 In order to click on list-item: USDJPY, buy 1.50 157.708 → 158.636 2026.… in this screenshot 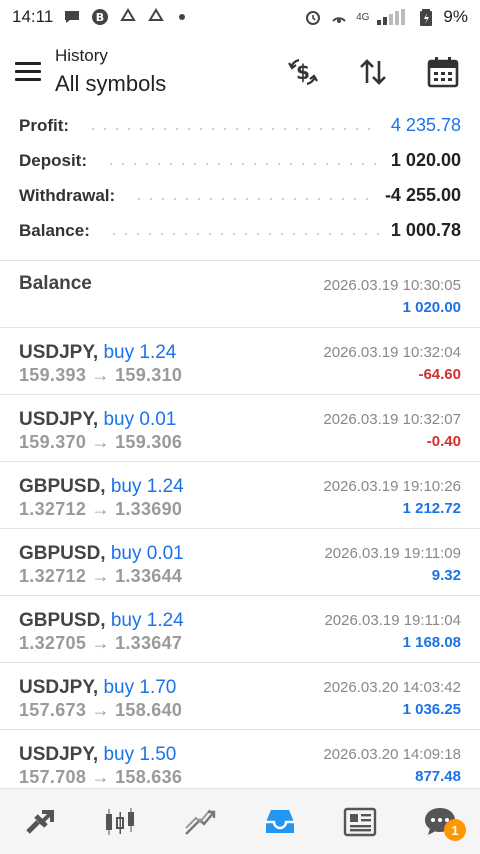, I will do `click(240, 763)`.